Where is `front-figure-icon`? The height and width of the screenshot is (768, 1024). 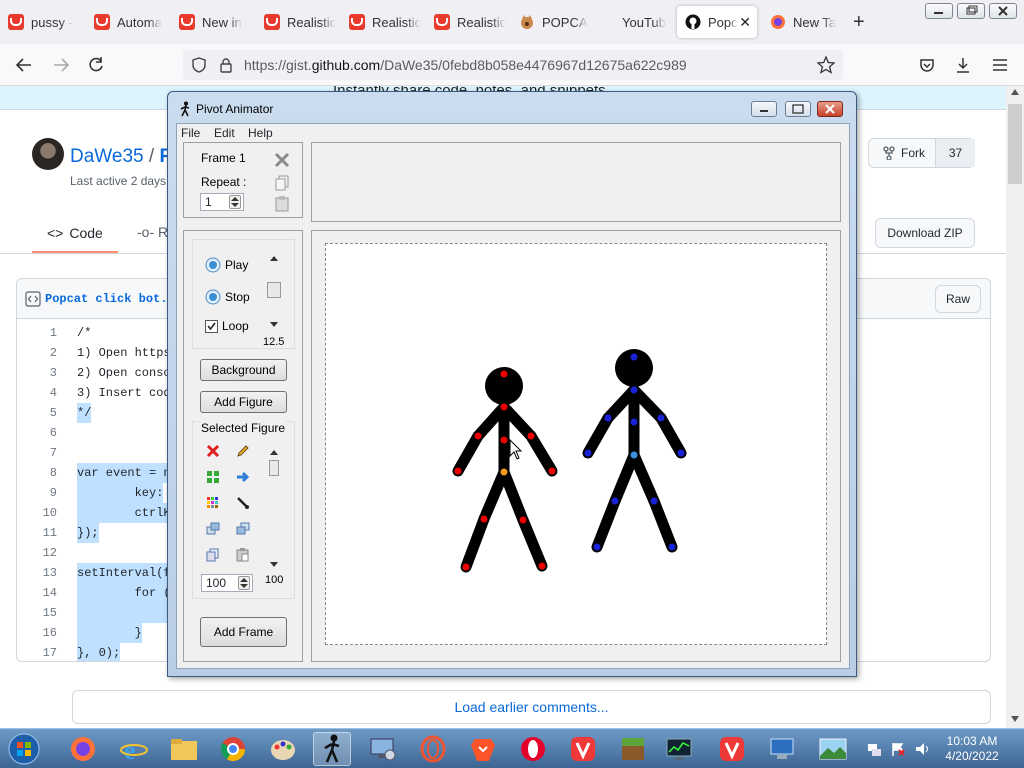
front-figure-icon is located at coordinates (213, 529).